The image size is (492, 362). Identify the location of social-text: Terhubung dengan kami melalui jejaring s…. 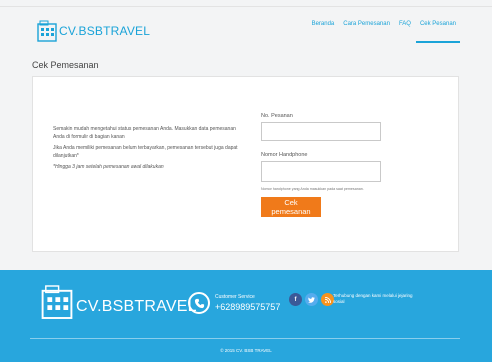
(373, 298).